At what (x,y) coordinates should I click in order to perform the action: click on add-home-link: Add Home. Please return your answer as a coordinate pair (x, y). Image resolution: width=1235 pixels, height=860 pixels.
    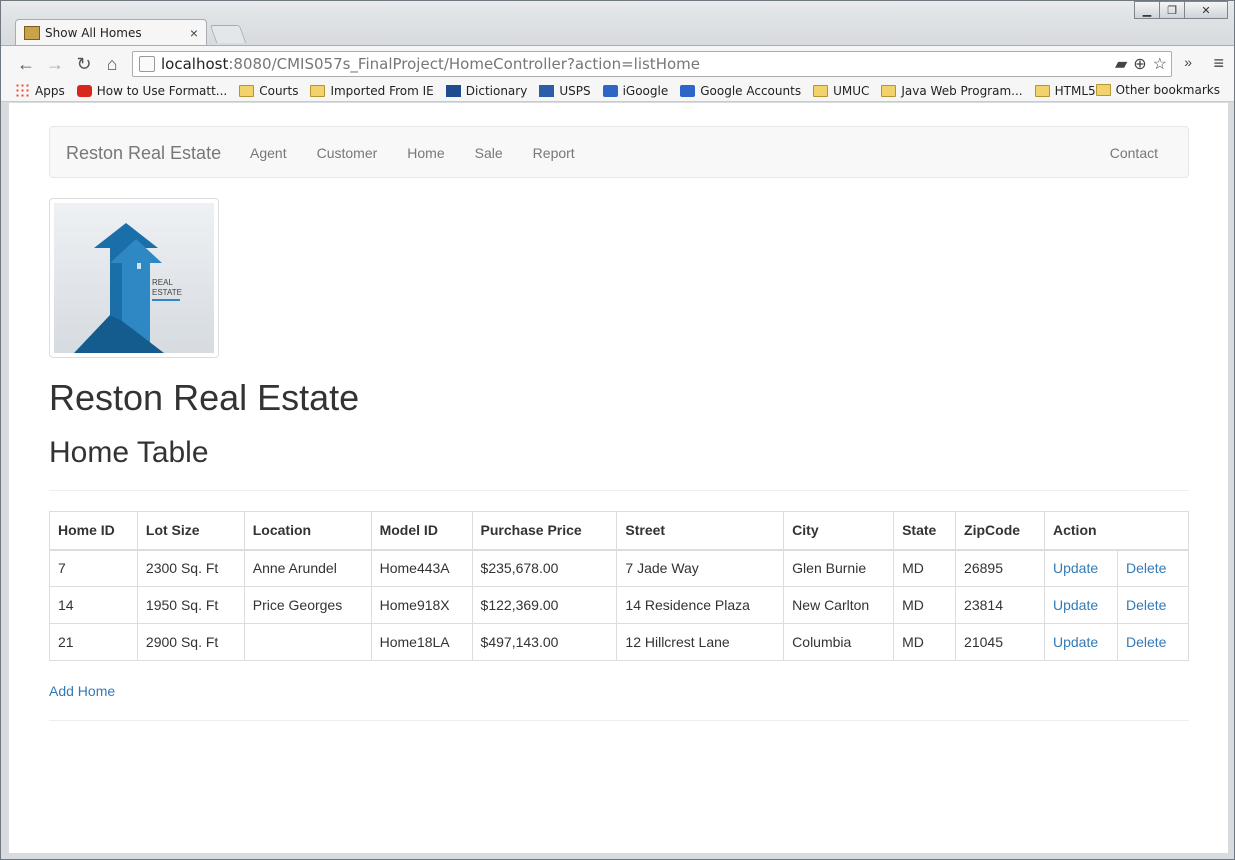
    Looking at the image, I should click on (82, 691).